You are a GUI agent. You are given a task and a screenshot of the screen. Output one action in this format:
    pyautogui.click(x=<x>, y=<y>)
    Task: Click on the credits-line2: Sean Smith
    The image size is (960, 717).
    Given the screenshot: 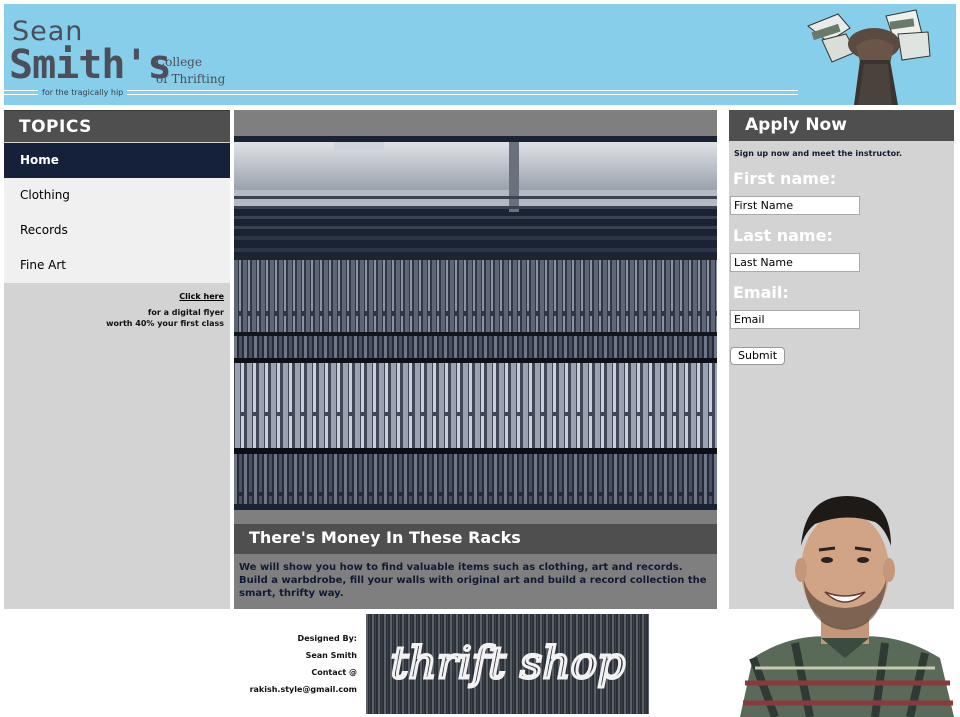 What is the action you would take?
    pyautogui.click(x=331, y=655)
    